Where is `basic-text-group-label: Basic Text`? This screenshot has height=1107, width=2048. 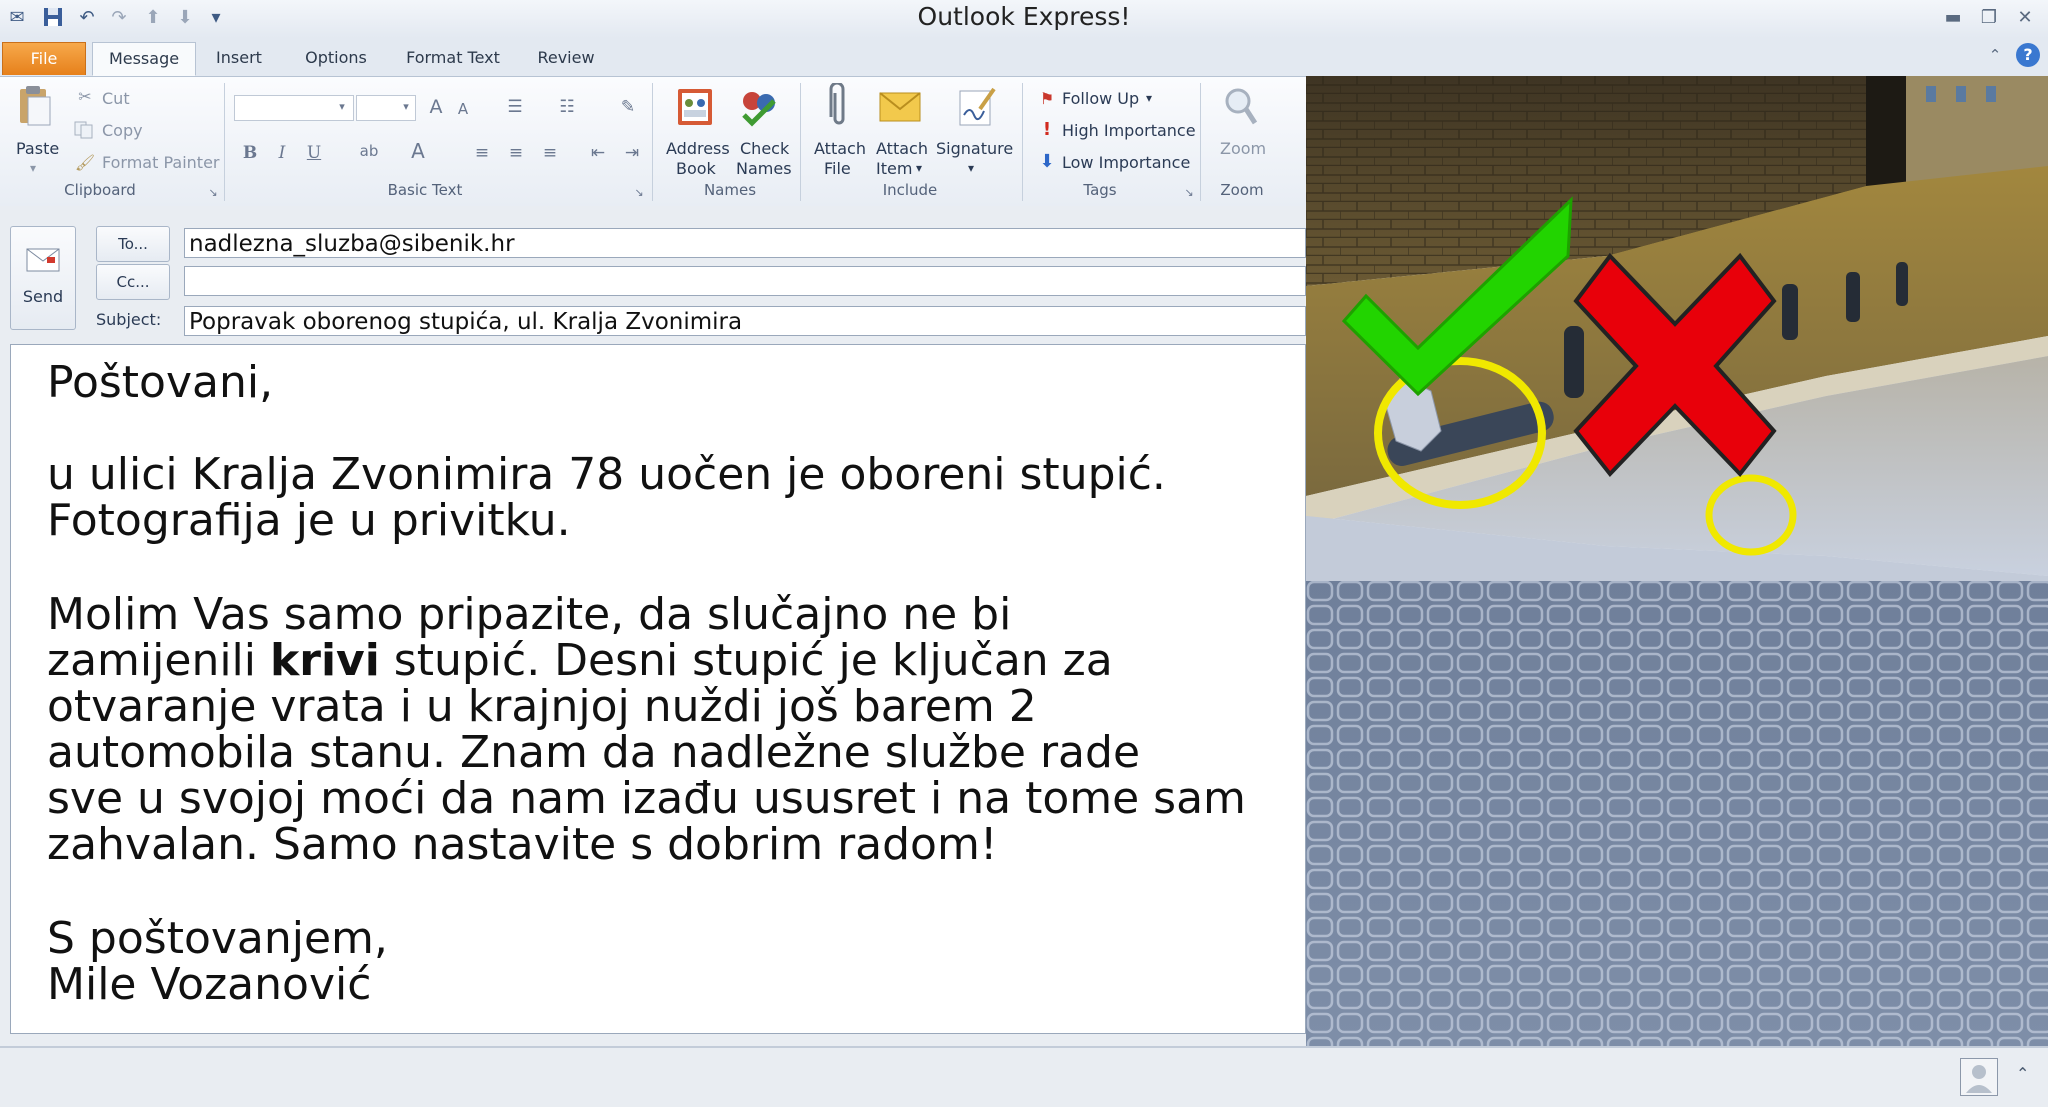 basic-text-group-label: Basic Text is located at coordinates (425, 190).